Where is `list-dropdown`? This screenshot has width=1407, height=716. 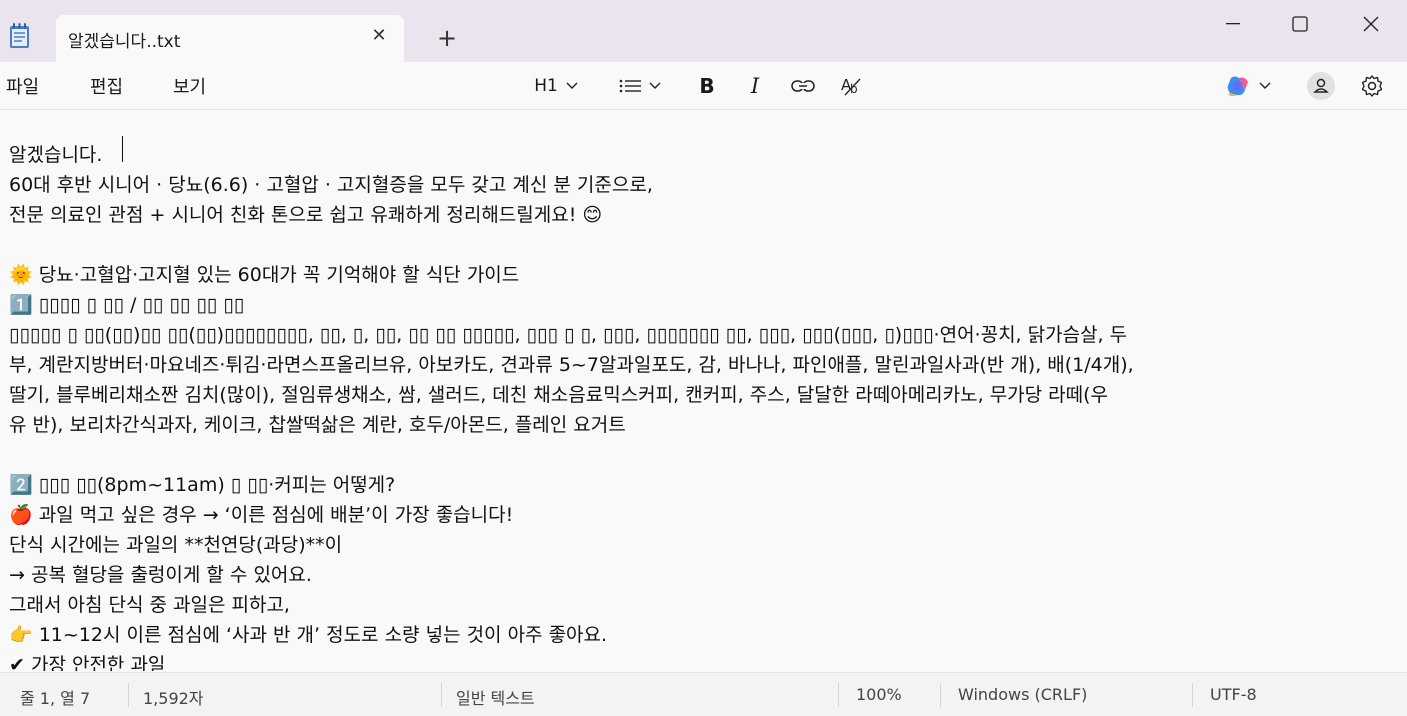
list-dropdown is located at coordinates (640, 86).